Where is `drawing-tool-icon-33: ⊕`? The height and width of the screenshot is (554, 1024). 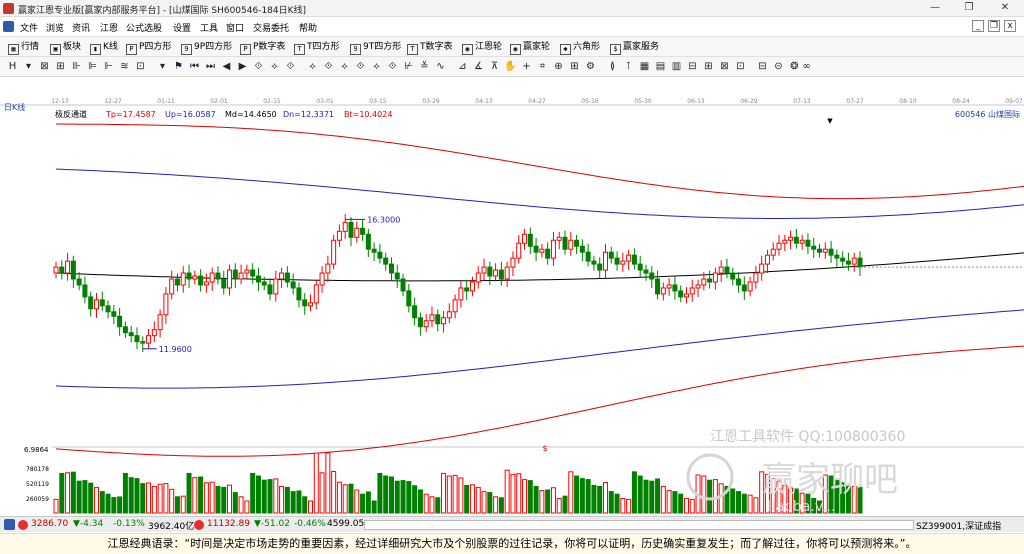
drawing-tool-icon-33: ⊕ is located at coordinates (558, 66).